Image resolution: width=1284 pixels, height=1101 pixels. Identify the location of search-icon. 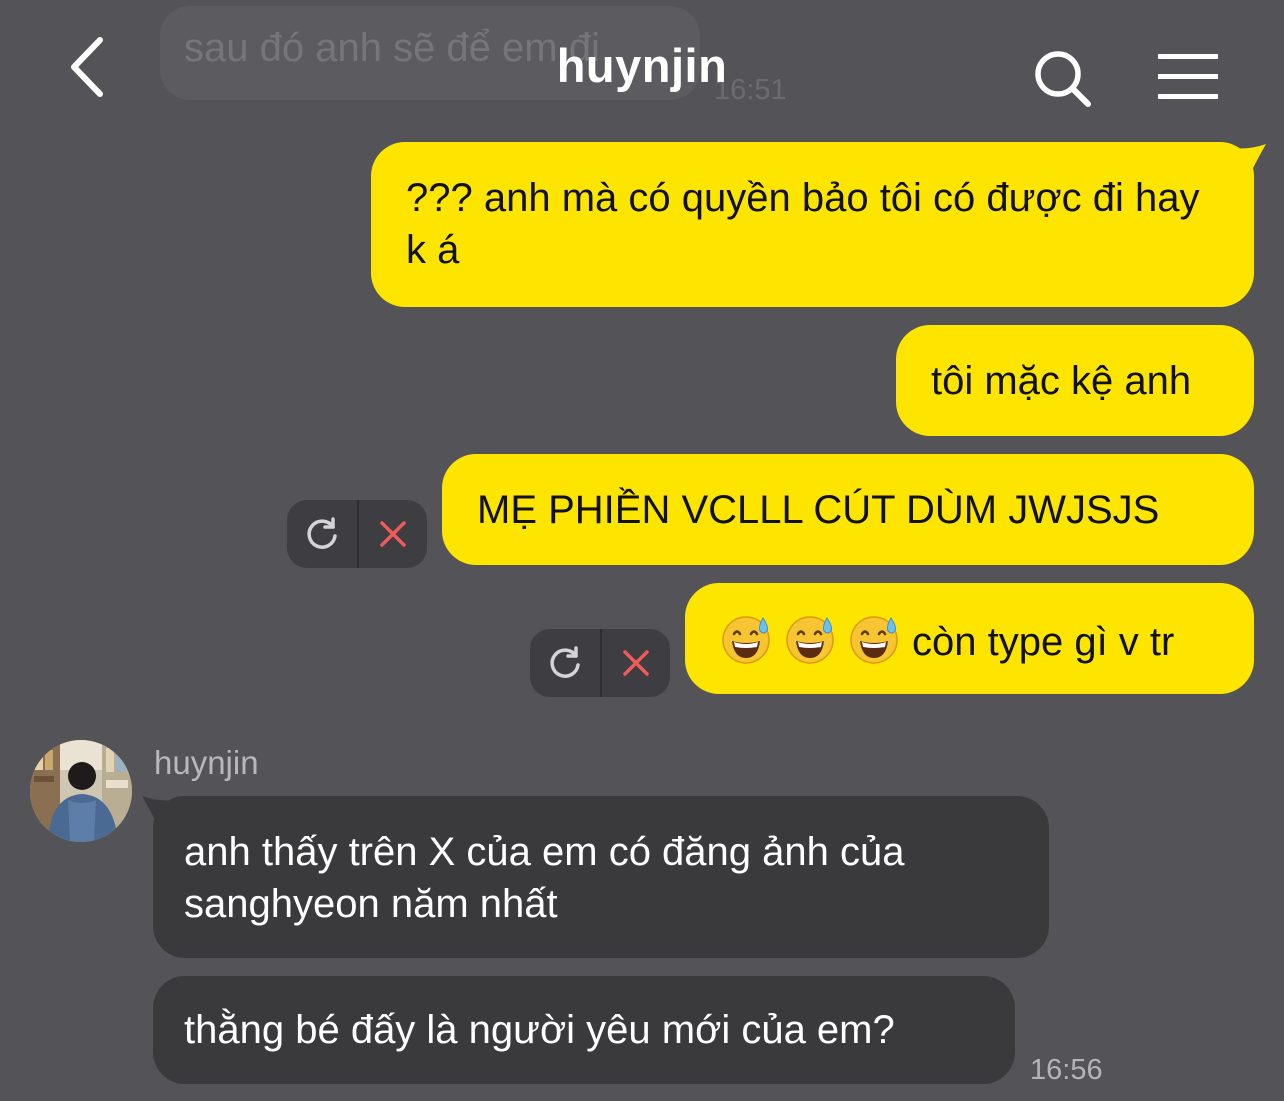
(1063, 79).